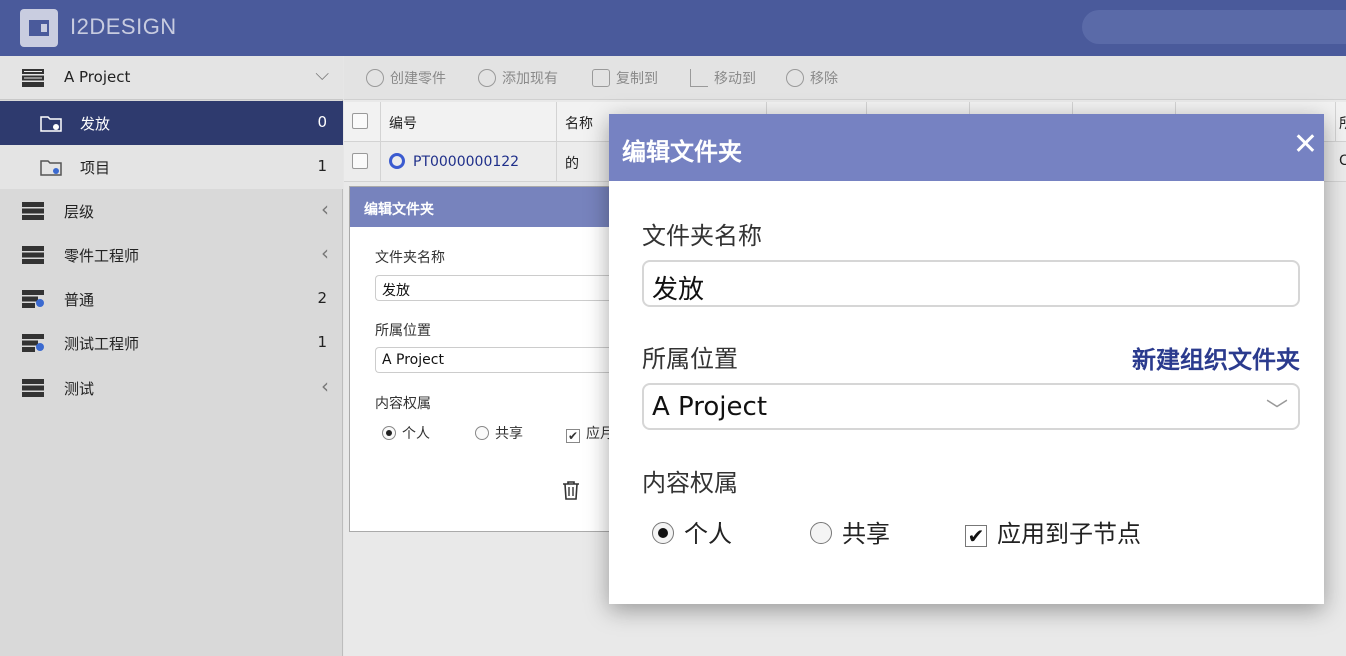  Describe the element at coordinates (1216, 357) in the screenshot. I see `new-org-folder-link: 新建组织文件夹` at that location.